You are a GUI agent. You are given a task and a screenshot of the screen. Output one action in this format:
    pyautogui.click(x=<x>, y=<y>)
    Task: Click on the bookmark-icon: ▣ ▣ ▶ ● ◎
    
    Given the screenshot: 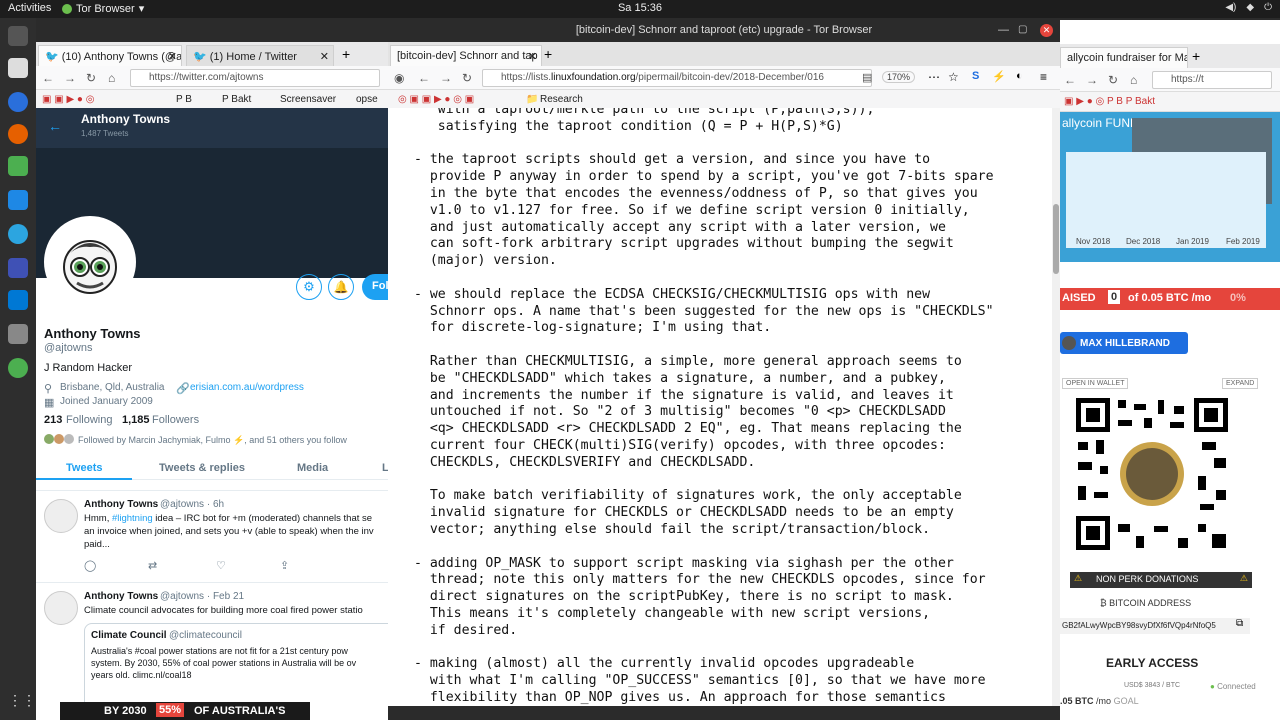 What is the action you would take?
    pyautogui.click(x=68, y=99)
    